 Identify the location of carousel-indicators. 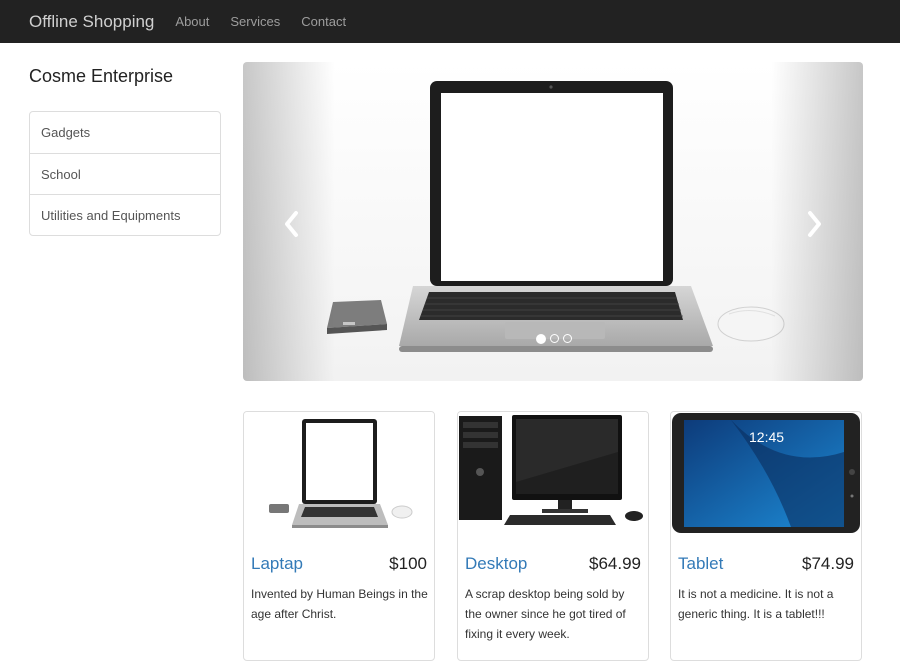
(554, 339).